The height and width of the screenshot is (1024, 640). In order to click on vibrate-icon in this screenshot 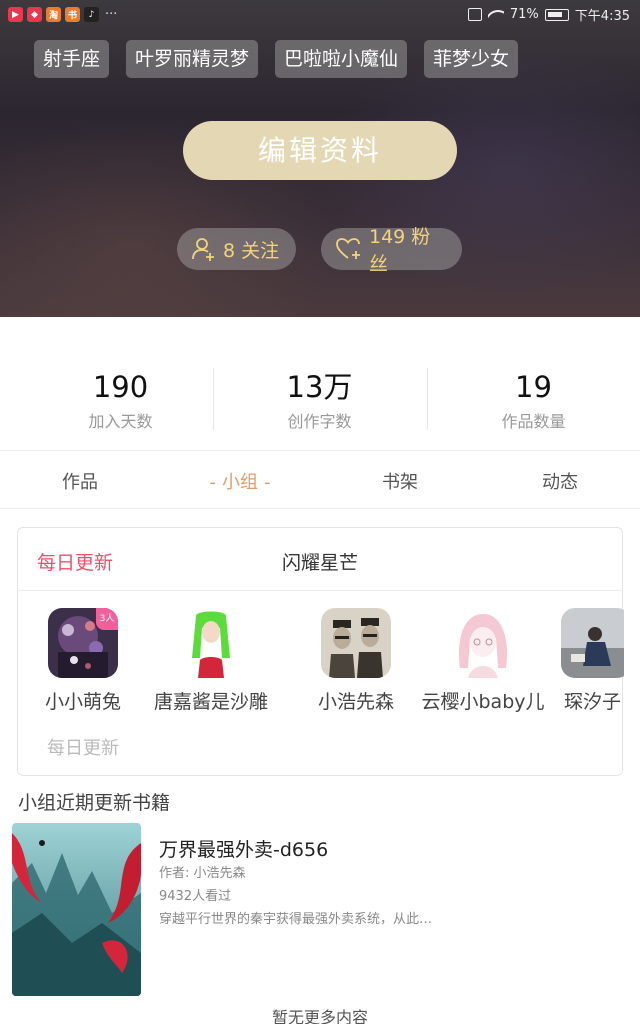, I will do `click(474, 14)`.